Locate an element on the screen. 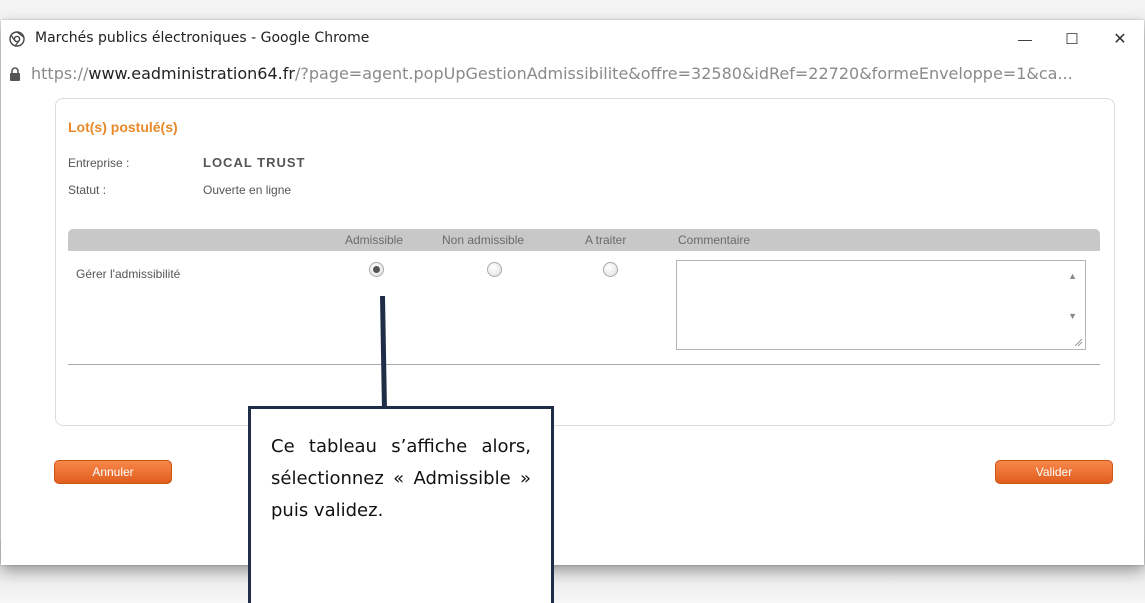  scroll-up-icon: ▲ is located at coordinates (1072, 276).